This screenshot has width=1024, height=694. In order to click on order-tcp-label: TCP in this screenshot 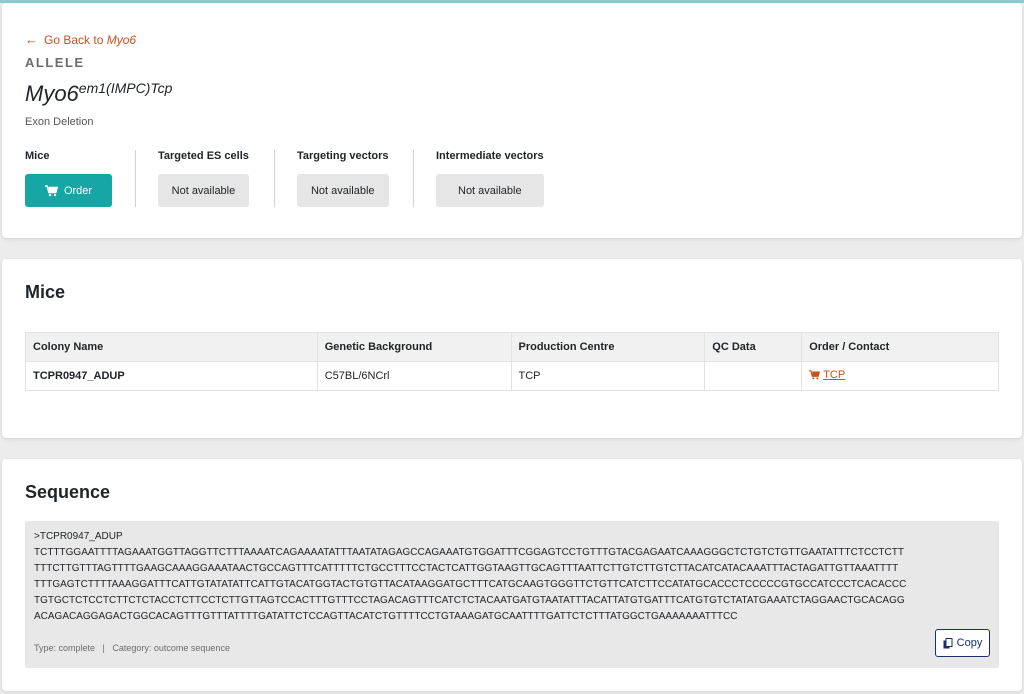, I will do `click(834, 375)`.